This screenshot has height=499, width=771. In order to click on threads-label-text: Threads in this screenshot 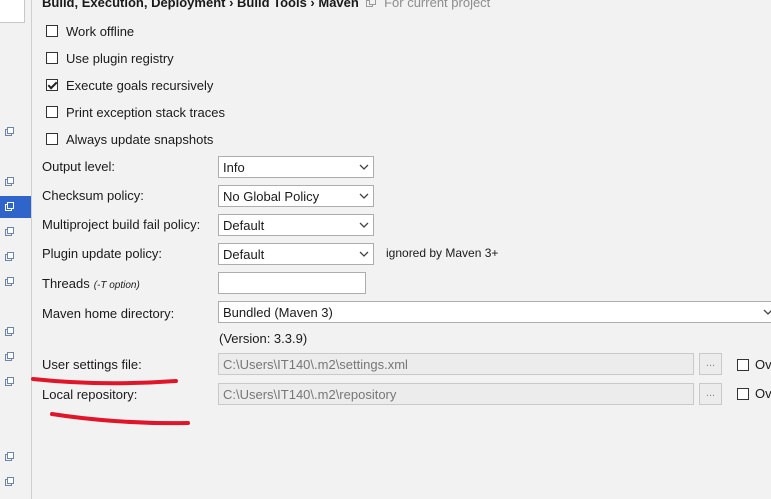, I will do `click(66, 283)`.